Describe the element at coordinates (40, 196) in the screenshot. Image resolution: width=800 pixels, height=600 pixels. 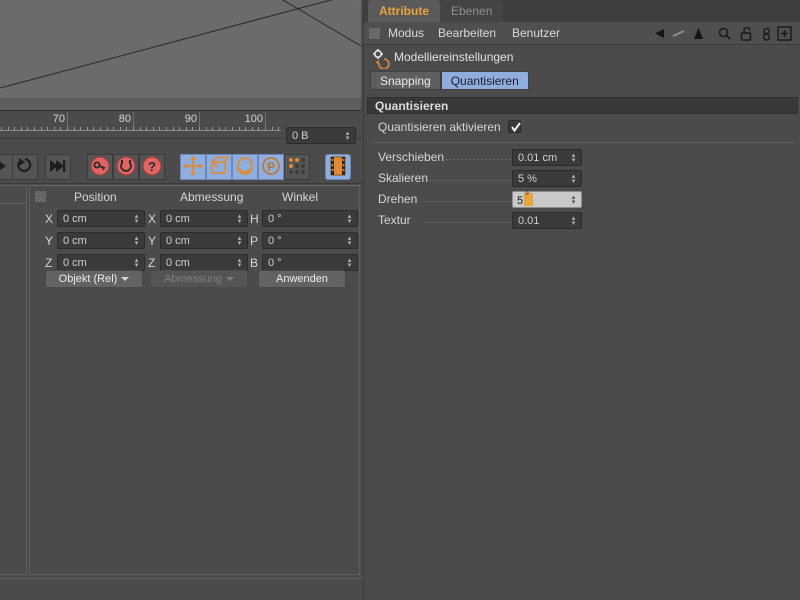
I see `panel-grip-icon` at that location.